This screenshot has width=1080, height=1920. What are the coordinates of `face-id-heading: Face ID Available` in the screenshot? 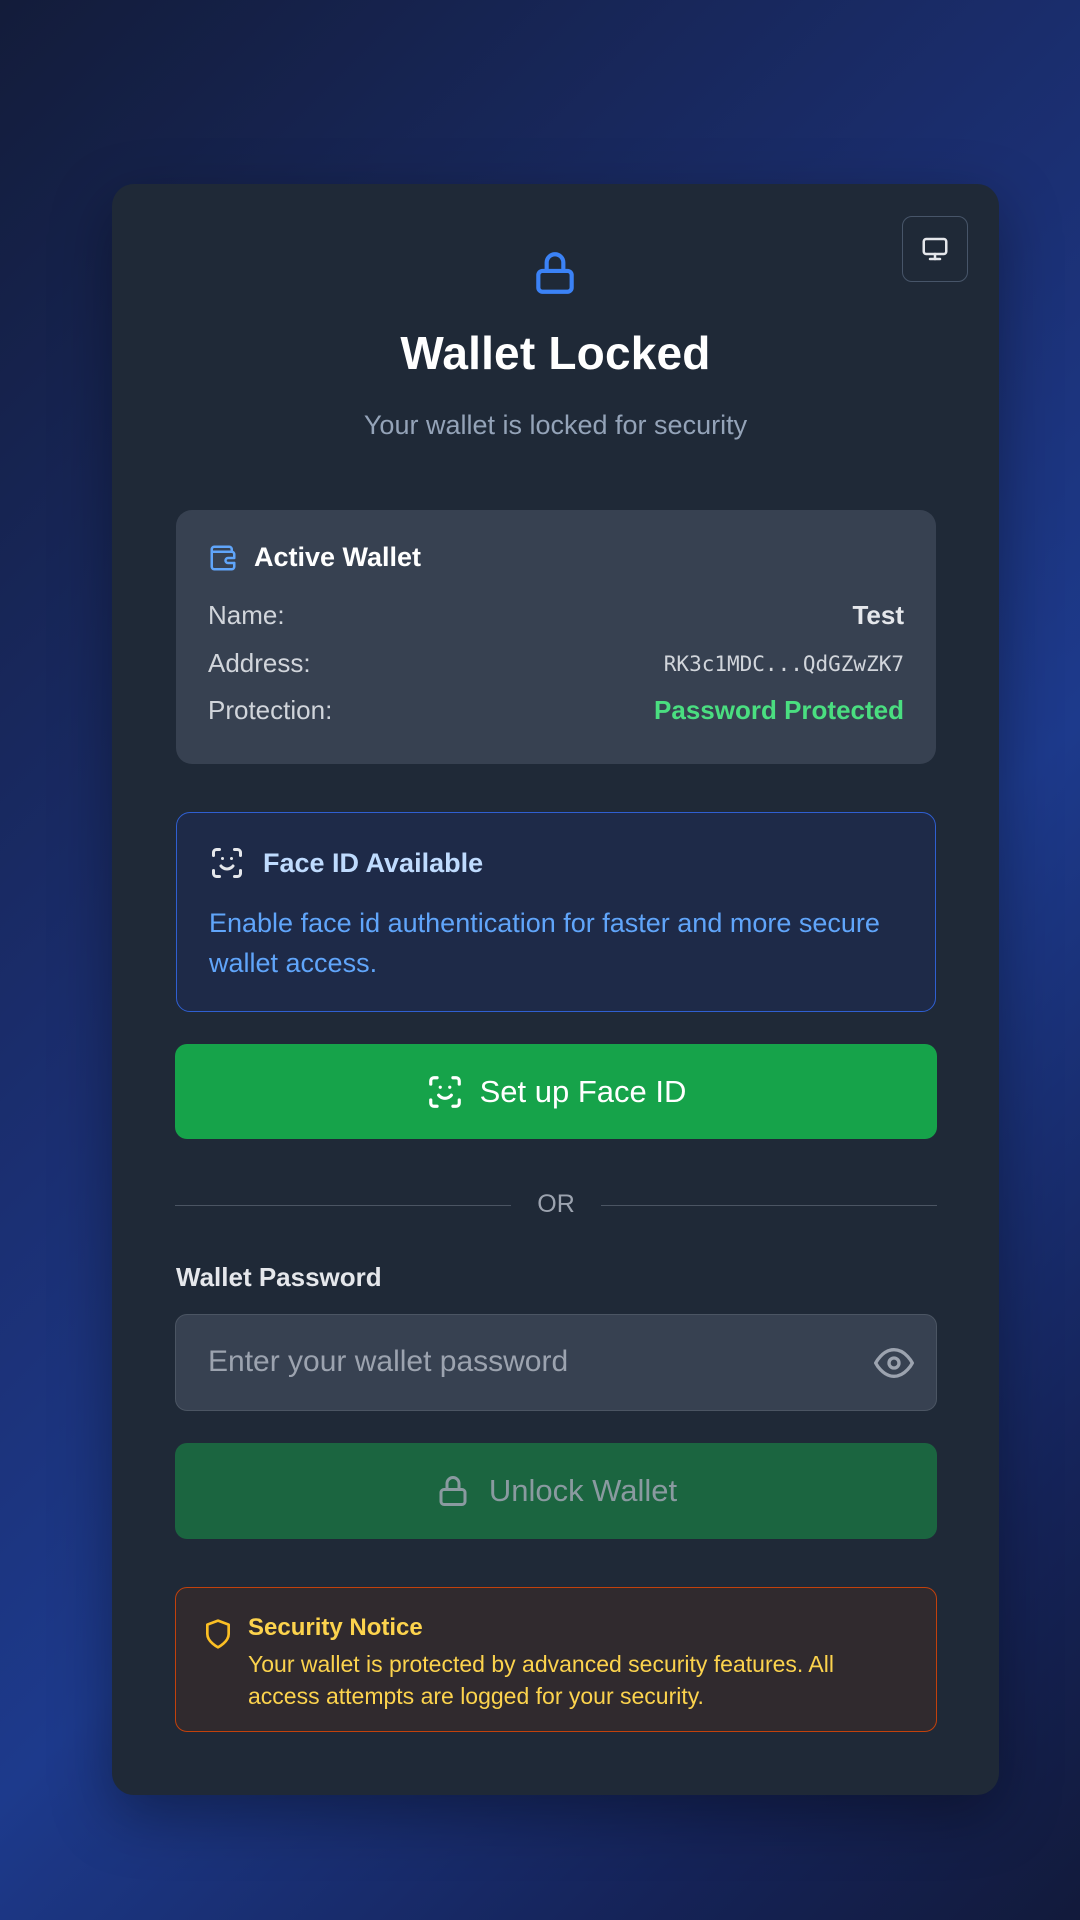 It's located at (346, 863).